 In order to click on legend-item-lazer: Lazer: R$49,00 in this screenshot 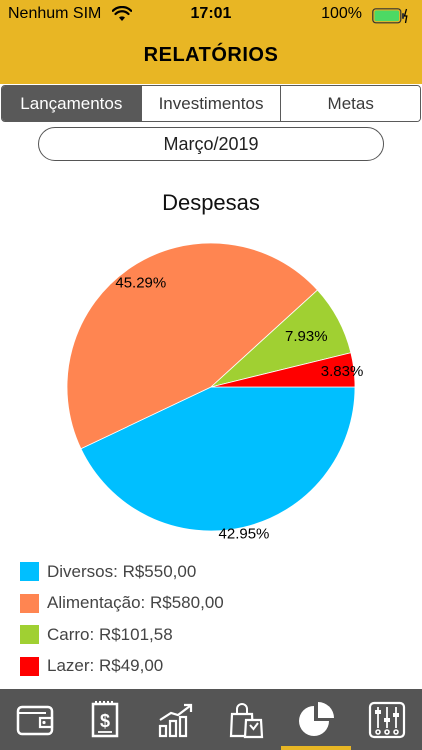, I will do `click(122, 667)`.